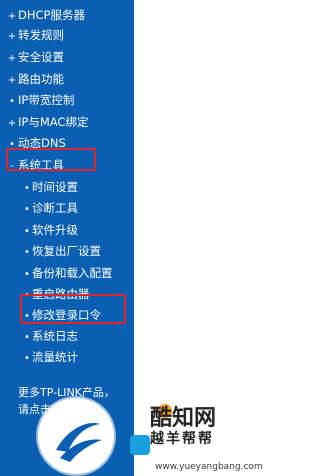  Describe the element at coordinates (66, 315) in the screenshot. I see `sidebar-subitem-label: 修改登录口令` at that location.